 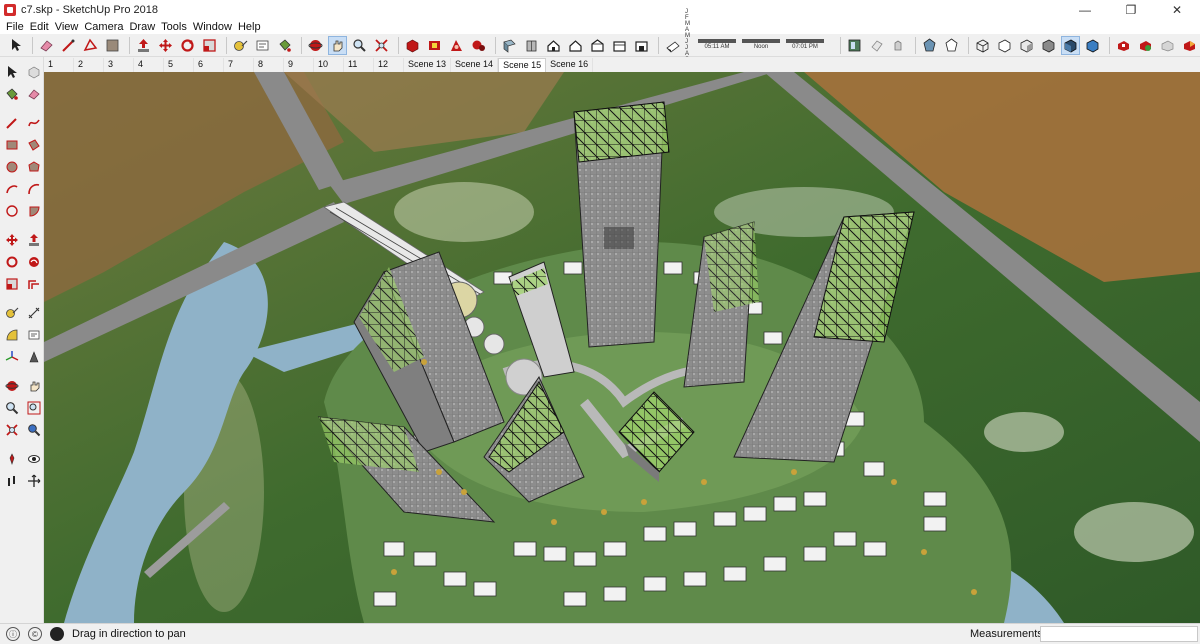 I want to click on close-button: ✕, so click(x=1177, y=9).